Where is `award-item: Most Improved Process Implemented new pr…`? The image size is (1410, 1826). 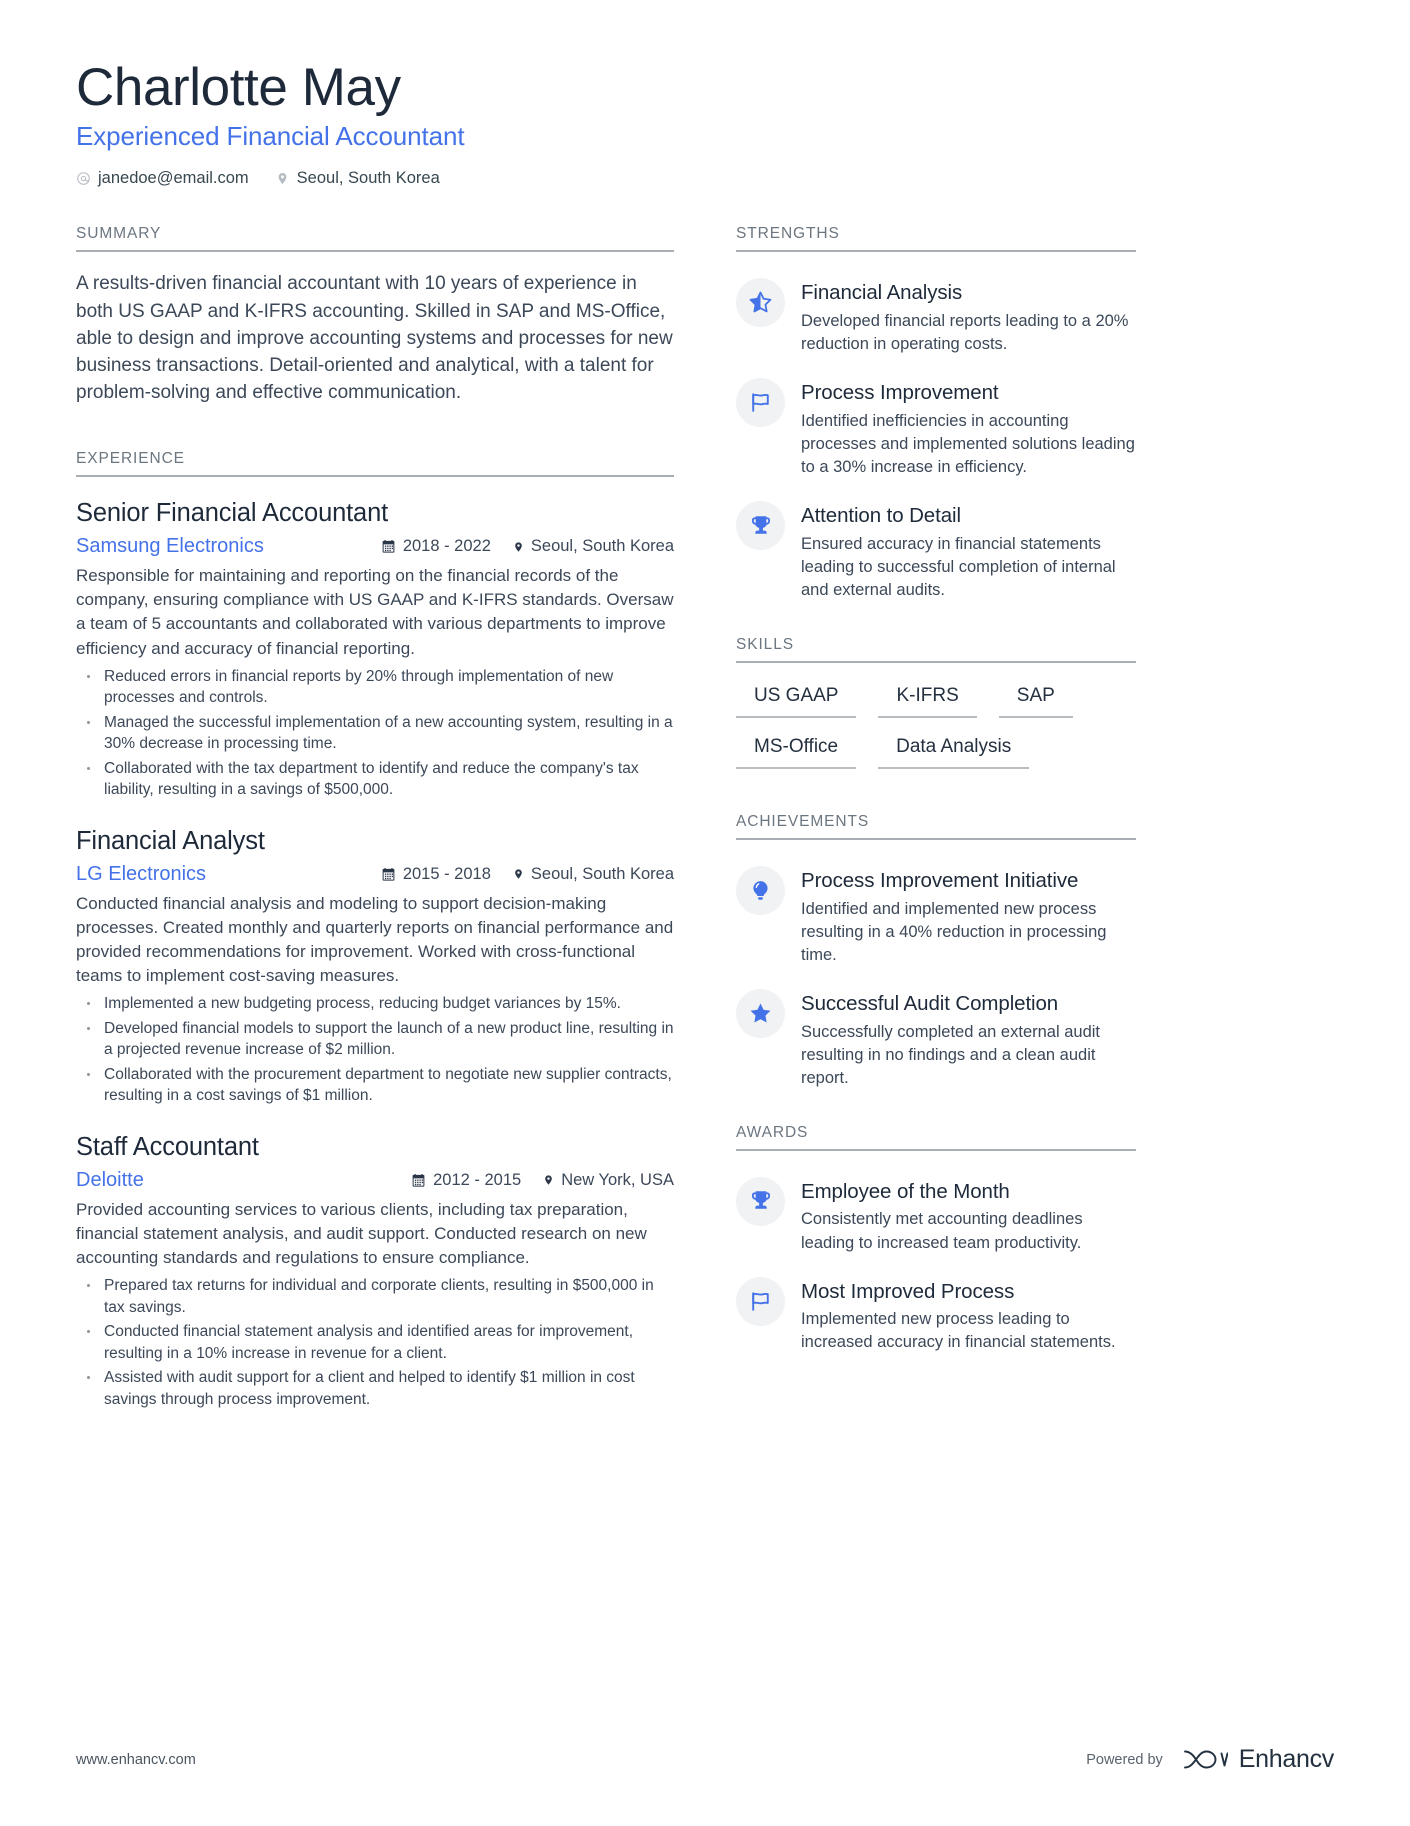
award-item: Most Improved Process Implemented new pr… is located at coordinates (936, 1315).